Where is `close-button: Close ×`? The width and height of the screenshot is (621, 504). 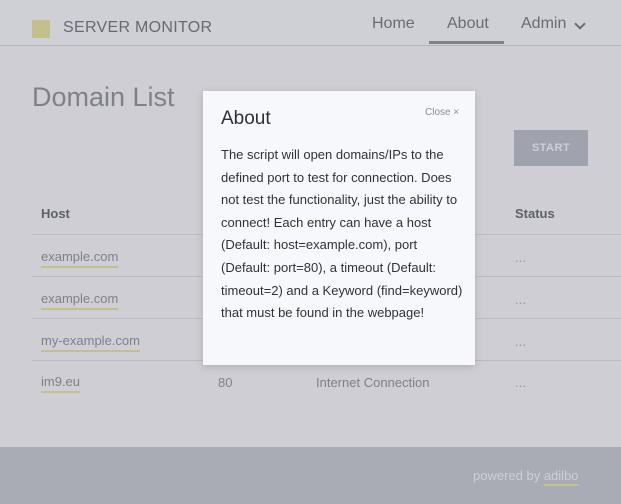
close-button: Close × is located at coordinates (442, 112).